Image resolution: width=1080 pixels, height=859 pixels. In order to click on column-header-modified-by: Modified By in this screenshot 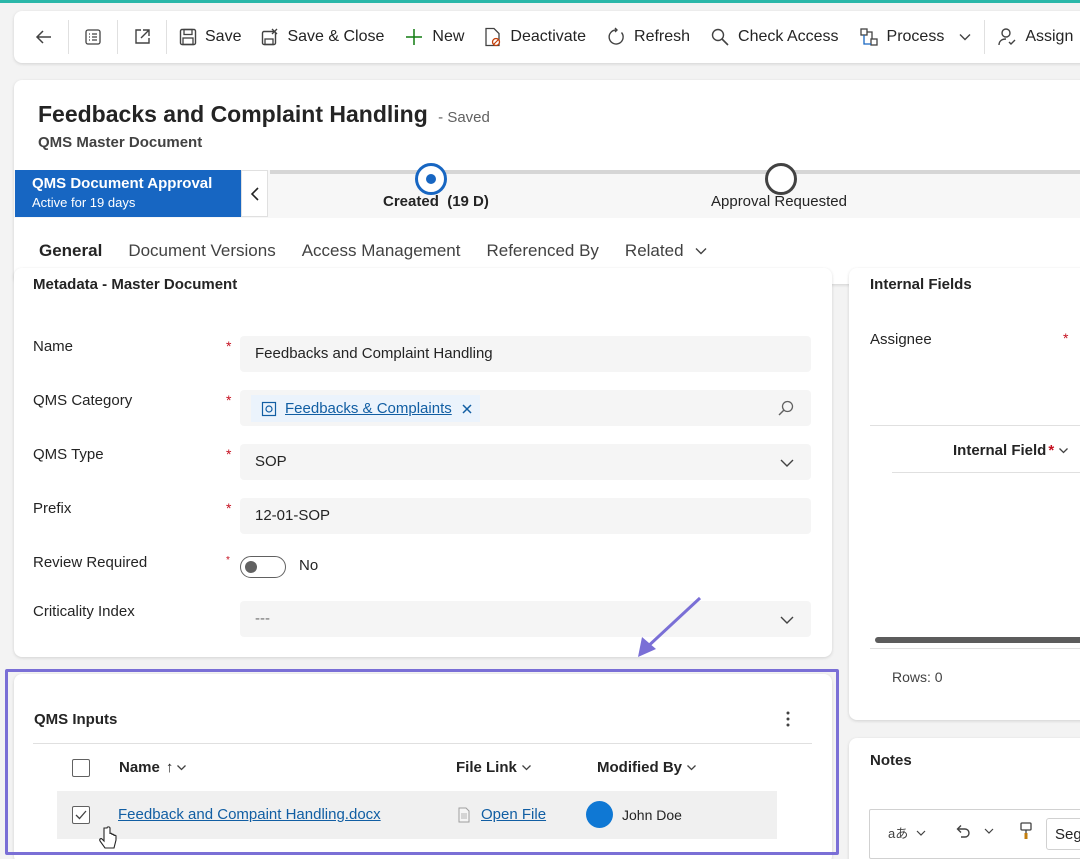, I will do `click(647, 767)`.